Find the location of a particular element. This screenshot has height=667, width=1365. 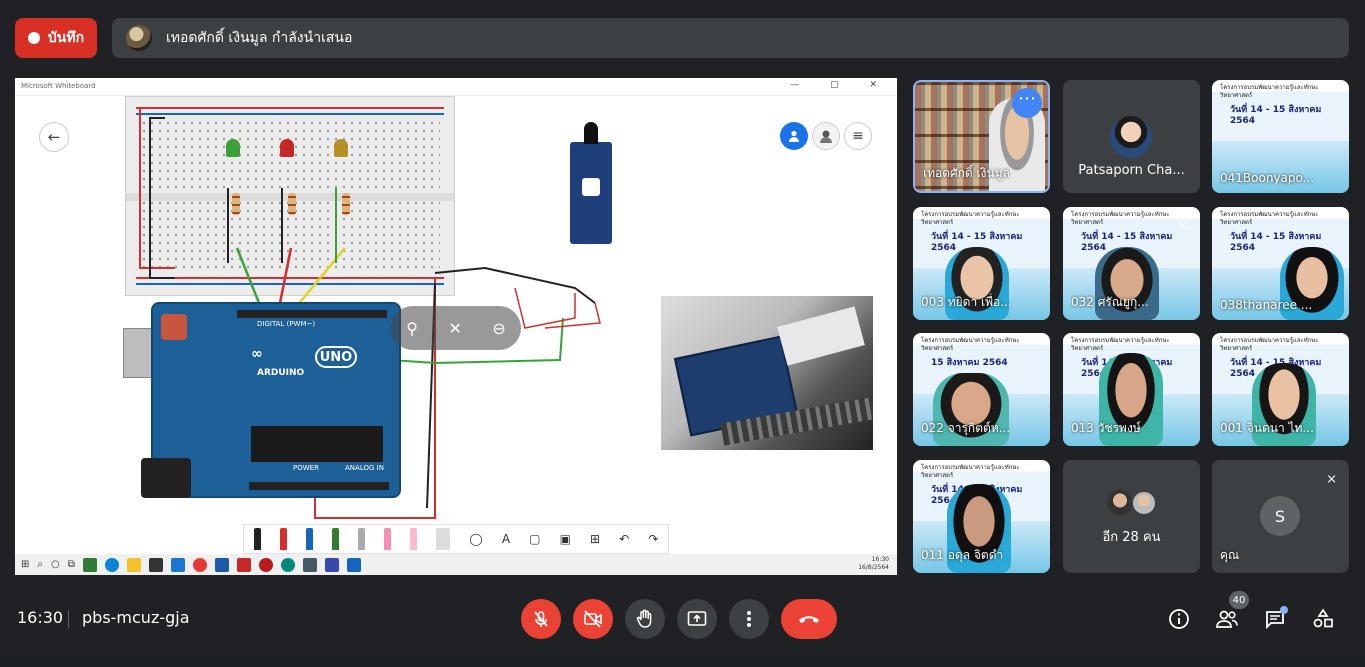

redo-icon: ↷ is located at coordinates (653, 539).